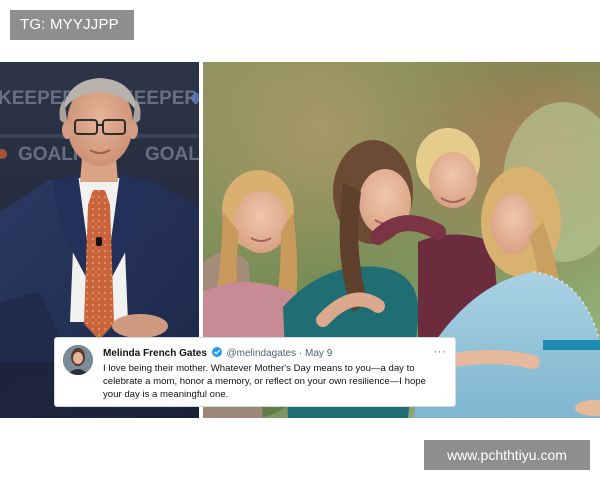 This screenshot has width=600, height=480. I want to click on avatar, so click(78, 360).